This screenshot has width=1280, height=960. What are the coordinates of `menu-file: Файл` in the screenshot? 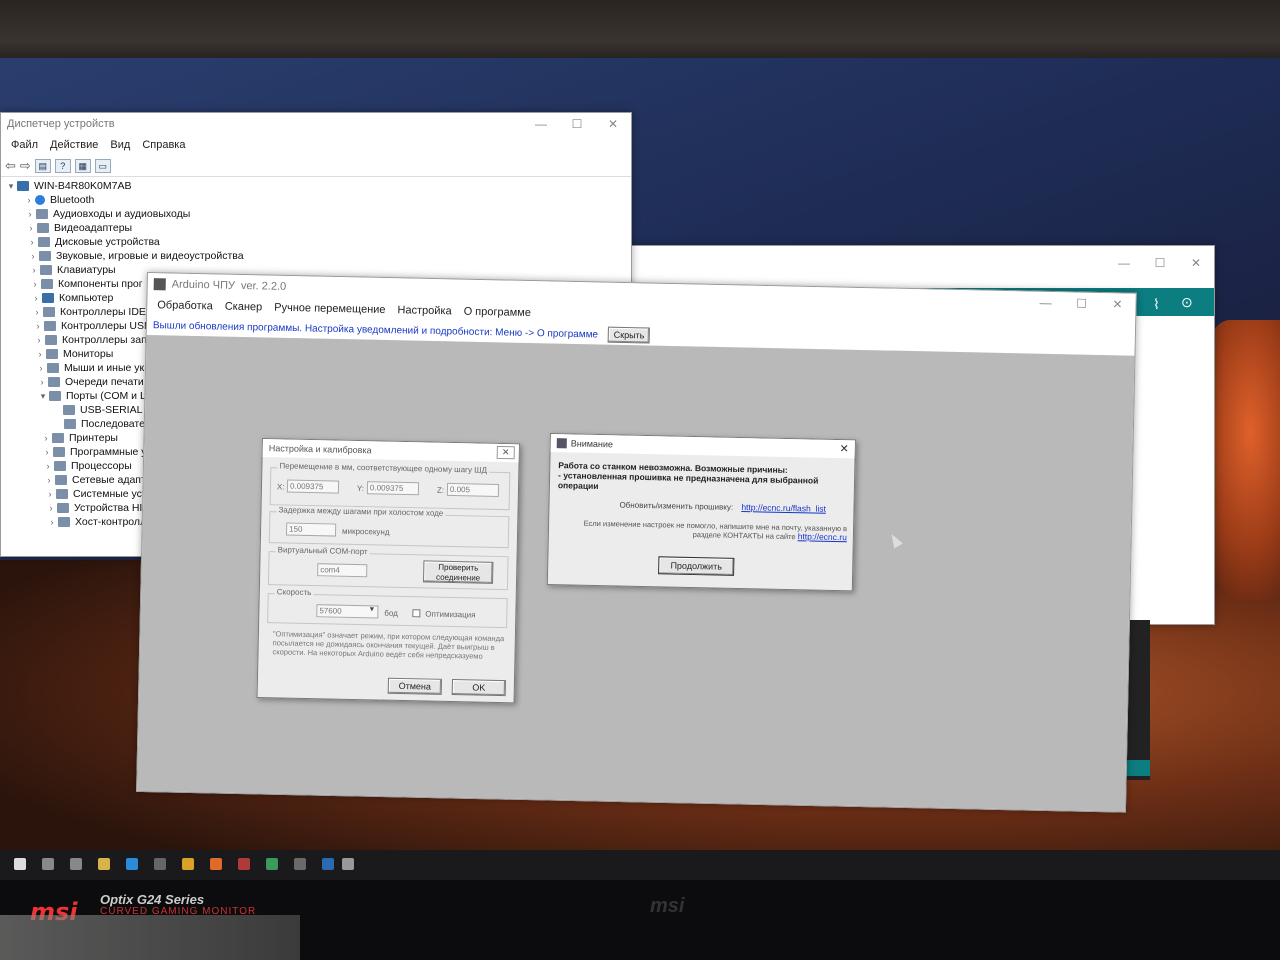 It's located at (24, 145).